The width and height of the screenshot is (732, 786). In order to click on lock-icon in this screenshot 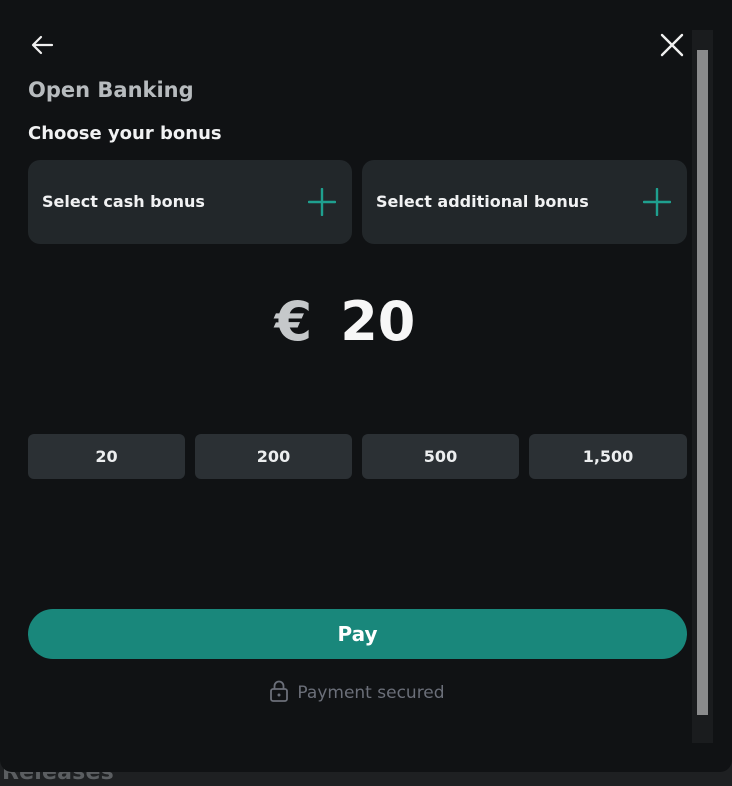, I will do `click(279, 691)`.